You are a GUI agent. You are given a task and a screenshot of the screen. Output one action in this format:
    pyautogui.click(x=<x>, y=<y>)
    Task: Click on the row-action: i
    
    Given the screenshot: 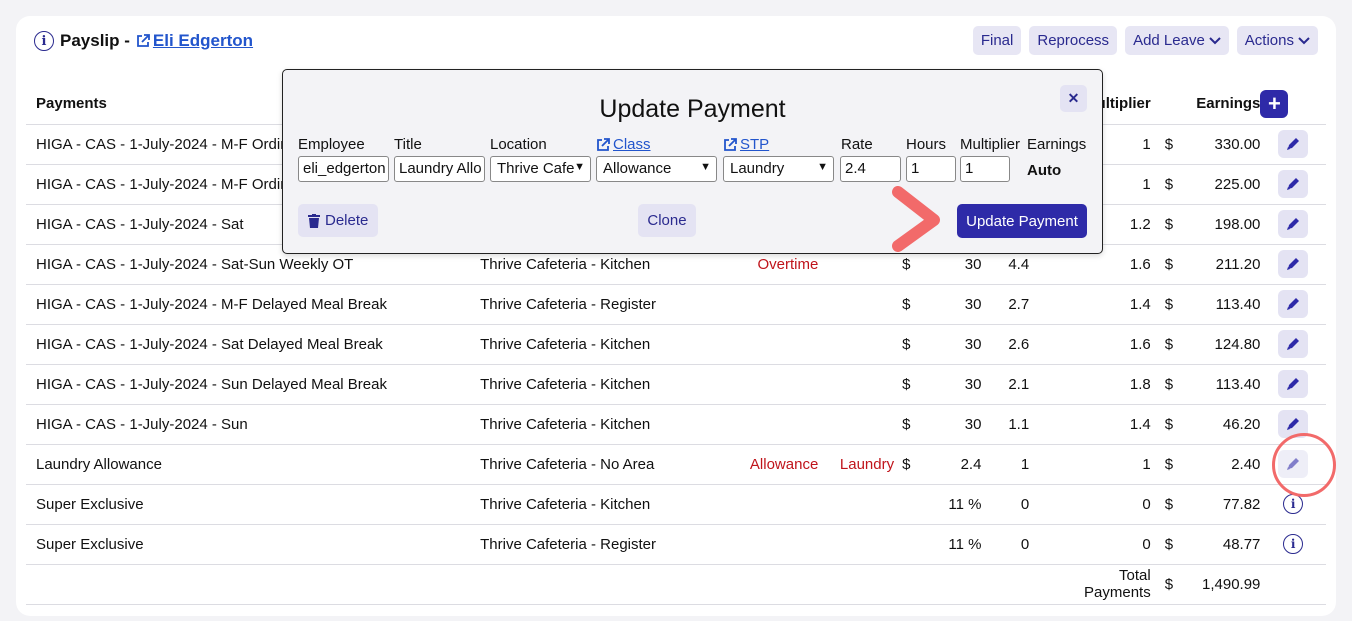 What is the action you would take?
    pyautogui.click(x=1293, y=544)
    